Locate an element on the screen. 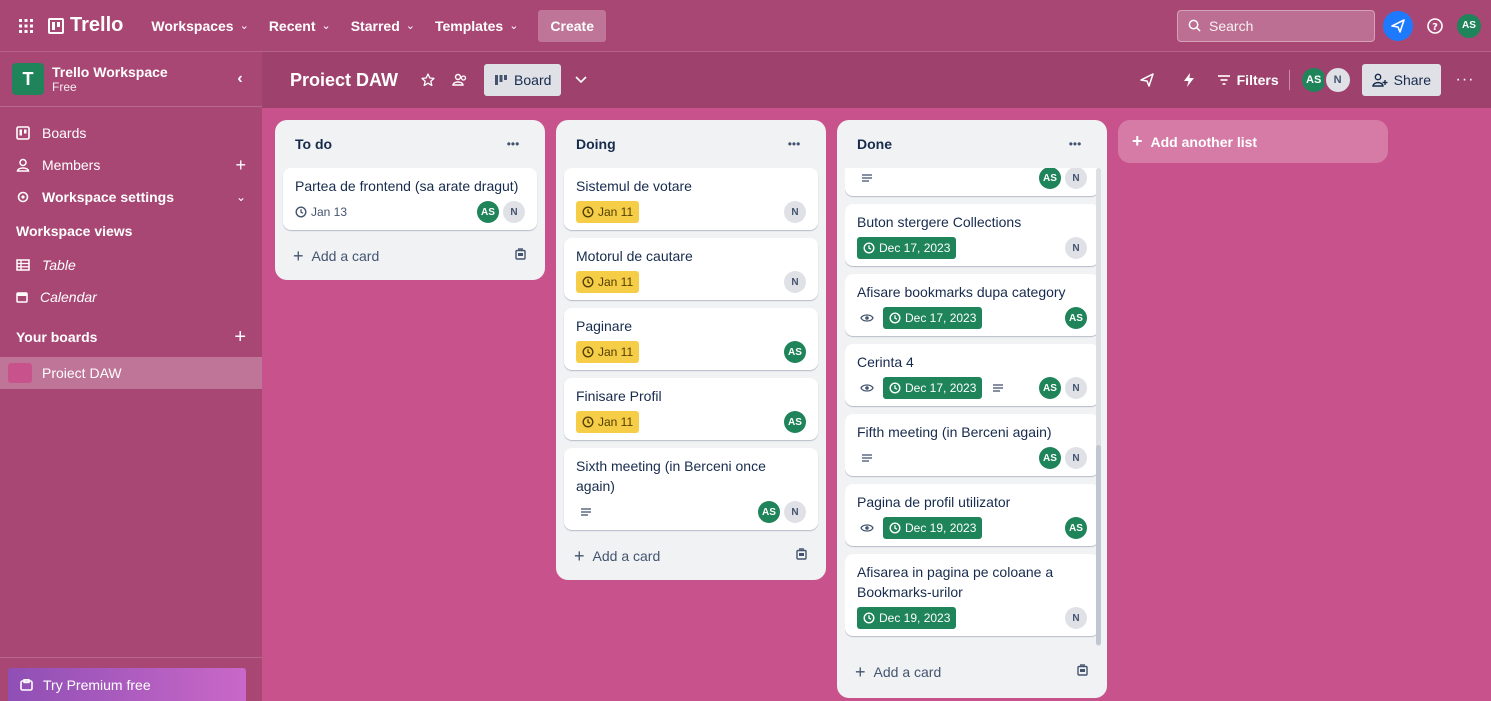  filters-button: Filters is located at coordinates (1248, 80).